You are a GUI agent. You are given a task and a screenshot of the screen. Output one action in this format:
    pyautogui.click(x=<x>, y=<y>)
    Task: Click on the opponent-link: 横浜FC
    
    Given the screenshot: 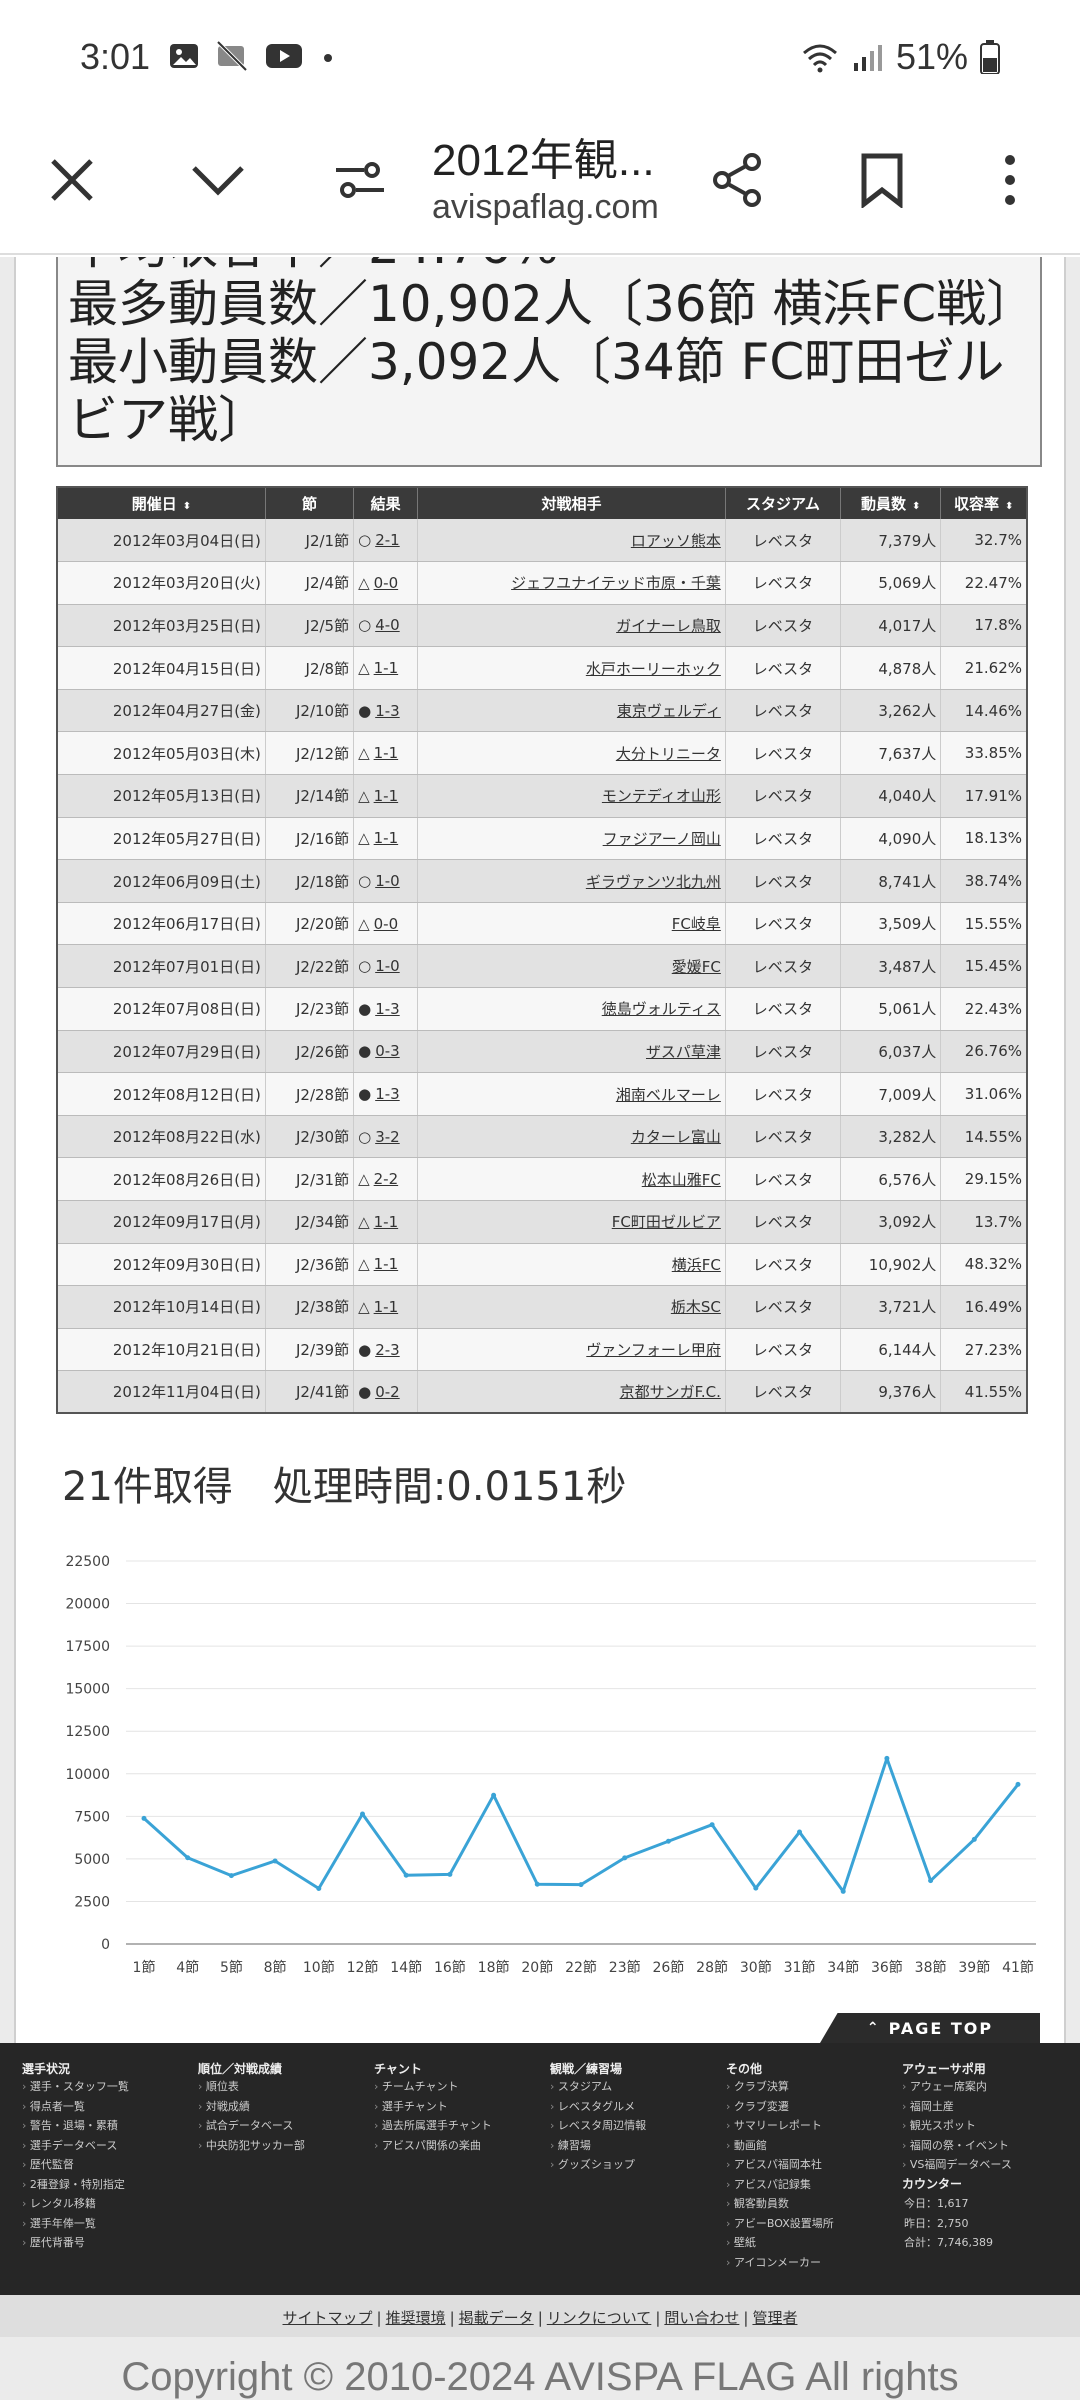 What is the action you would take?
    pyautogui.click(x=696, y=1265)
    